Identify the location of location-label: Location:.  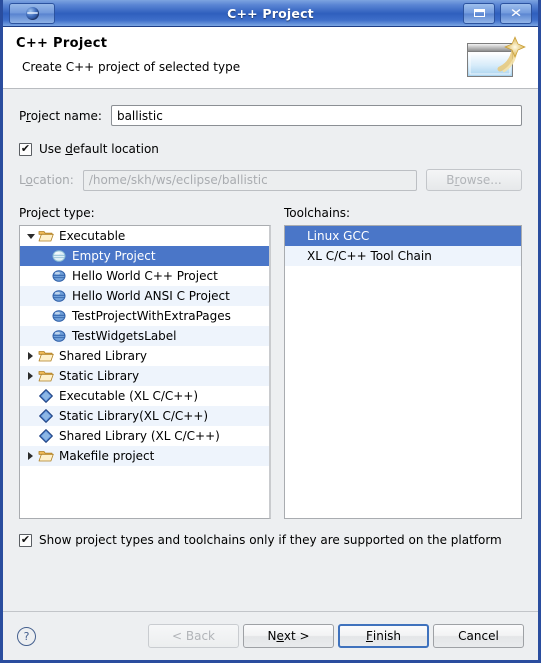
(46, 180).